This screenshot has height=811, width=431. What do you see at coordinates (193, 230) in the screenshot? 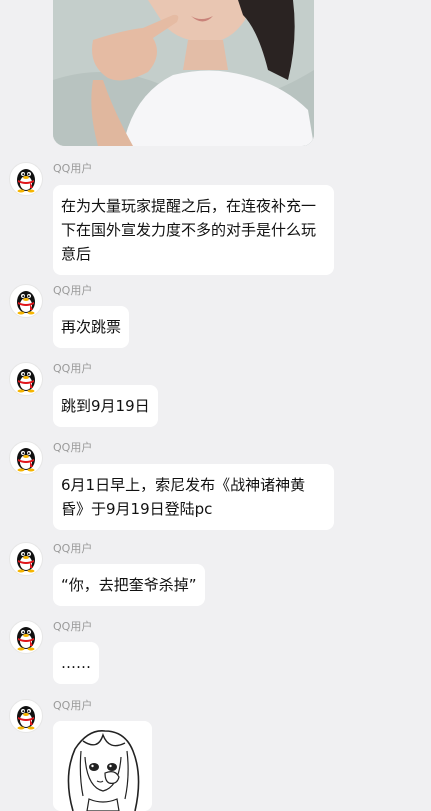
I see `message-bubble: 在为大量玩家提醒之后，在连夜补充一下在国外宣发力度不多的对手是什么玩意后` at bounding box center [193, 230].